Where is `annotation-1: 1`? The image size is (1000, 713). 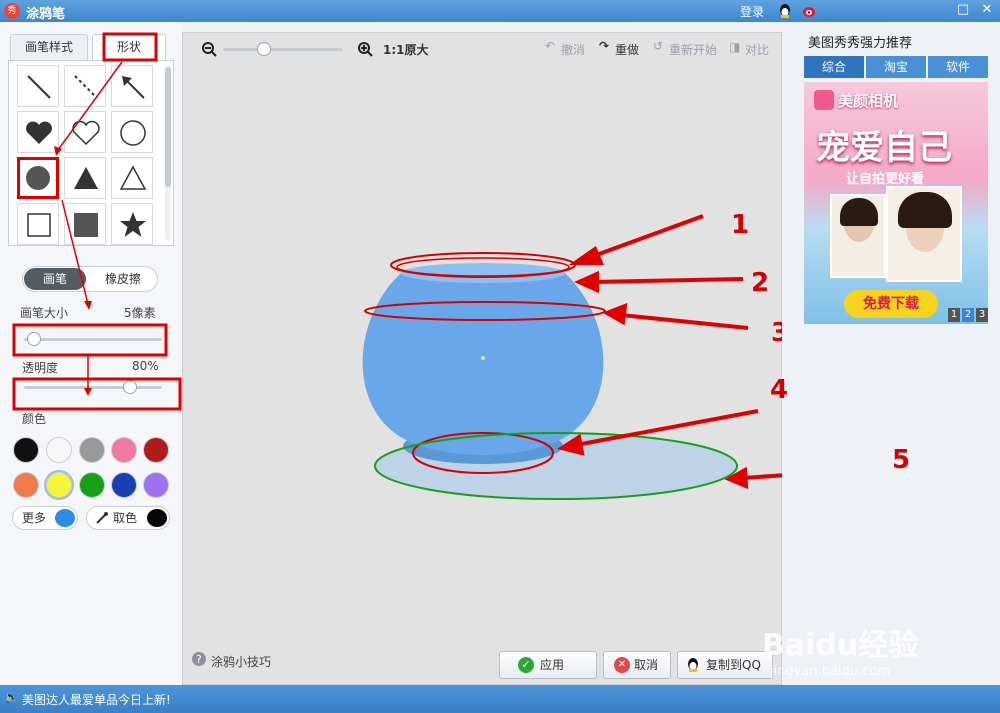
annotation-1: 1 is located at coordinates (740, 225).